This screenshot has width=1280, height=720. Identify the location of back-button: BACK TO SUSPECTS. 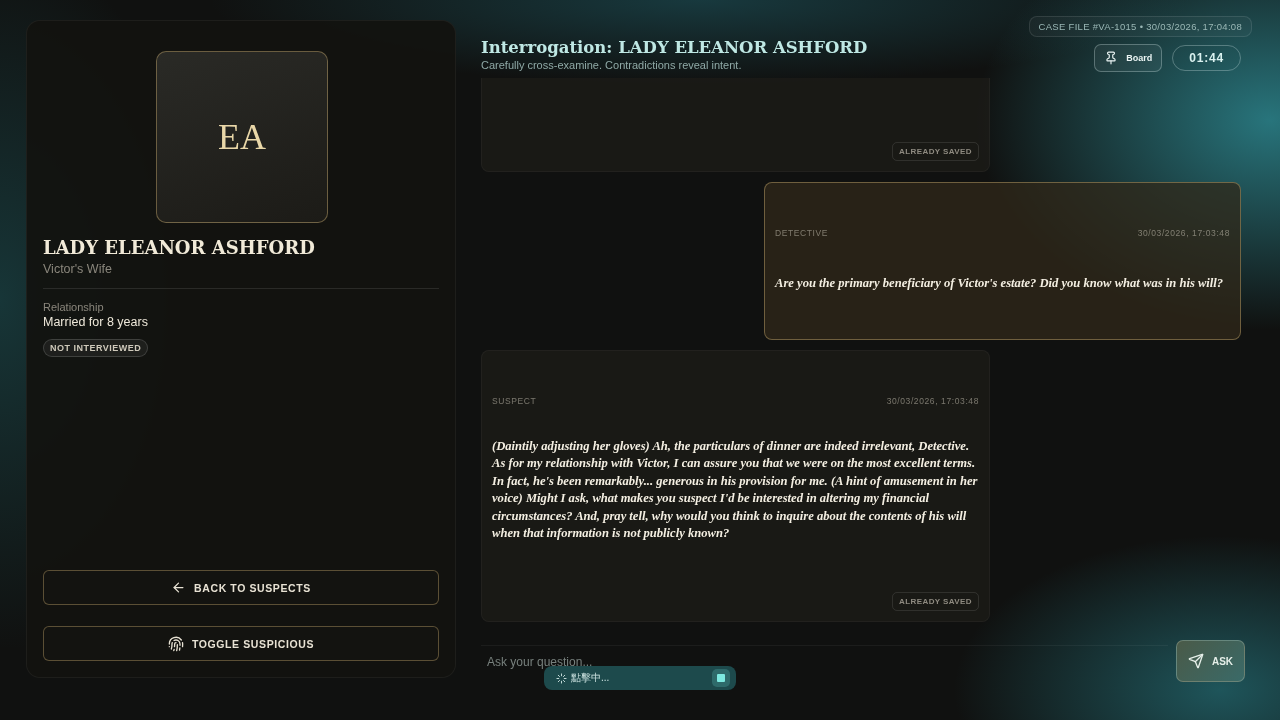
(241, 587).